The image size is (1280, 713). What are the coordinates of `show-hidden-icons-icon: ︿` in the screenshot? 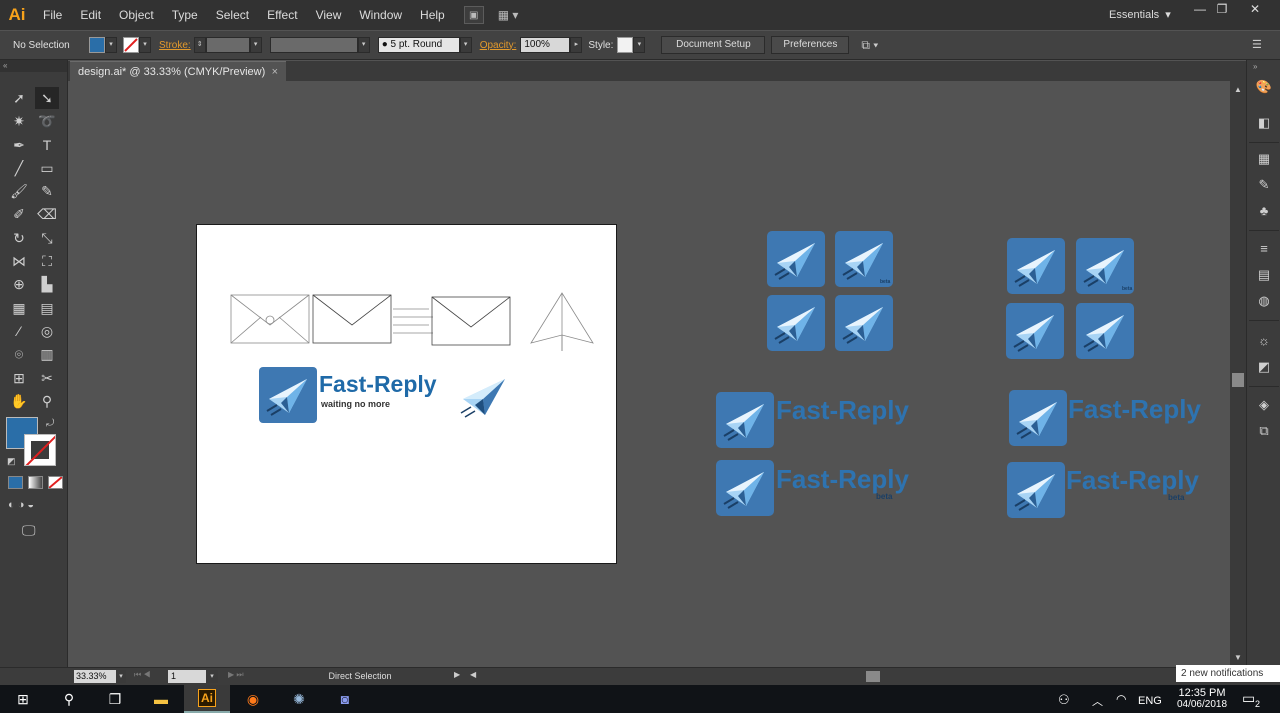 It's located at (1097, 701).